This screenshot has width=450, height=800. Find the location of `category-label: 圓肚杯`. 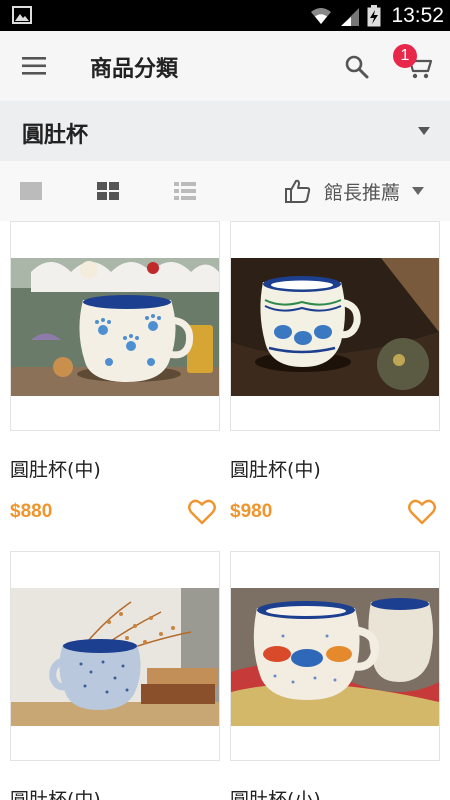

category-label: 圓肚杯 is located at coordinates (55, 135).